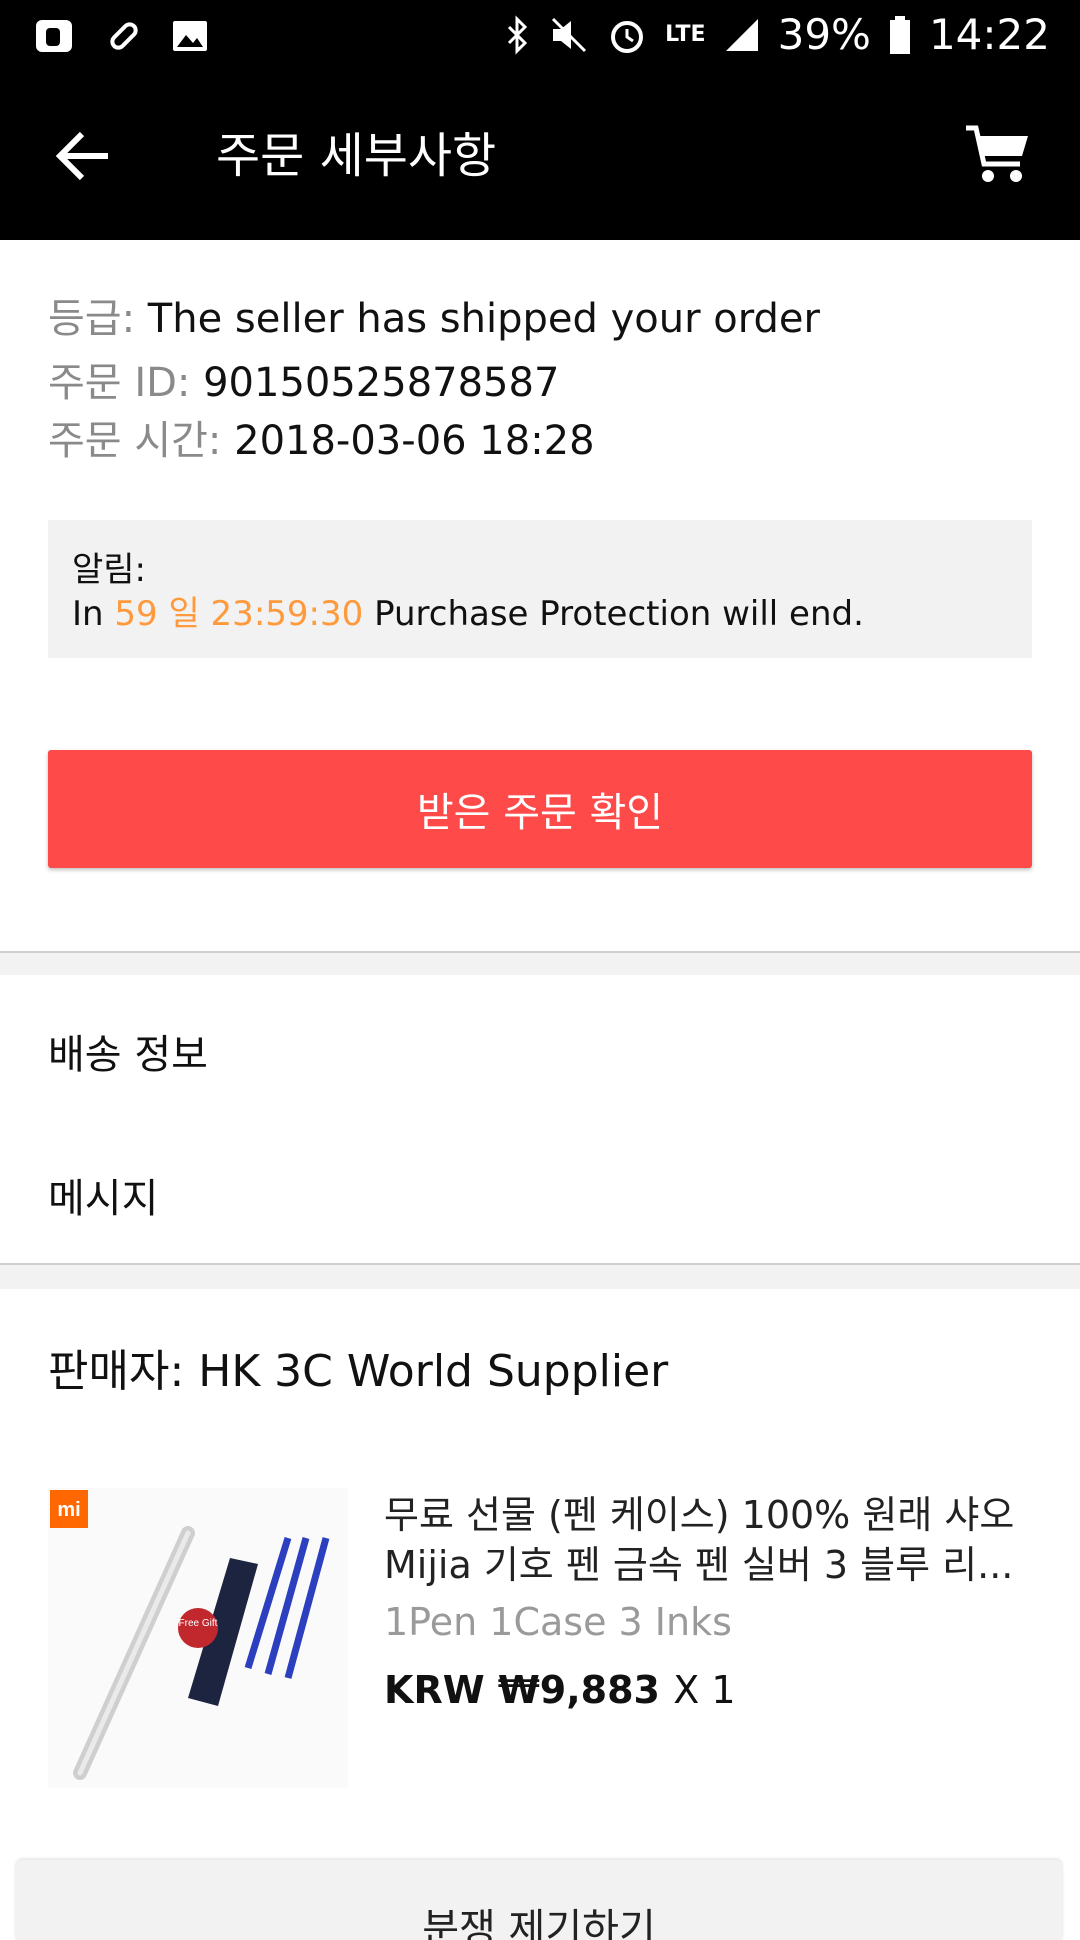 This screenshot has width=1080, height=1940. Describe the element at coordinates (989, 34) in the screenshot. I see `clock: 14:22` at that location.